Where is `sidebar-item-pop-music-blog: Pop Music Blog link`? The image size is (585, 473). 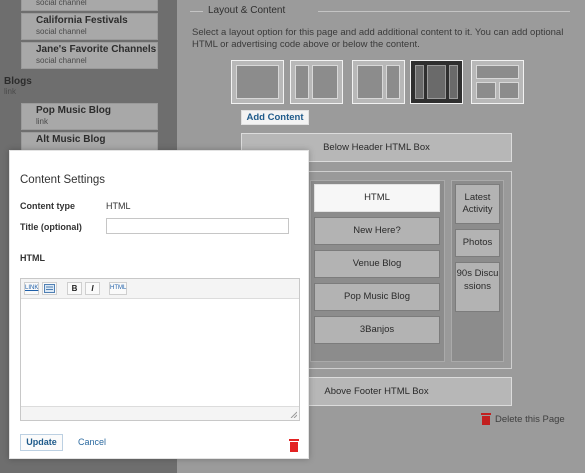 sidebar-item-pop-music-blog: Pop Music Blog link is located at coordinates (89, 116).